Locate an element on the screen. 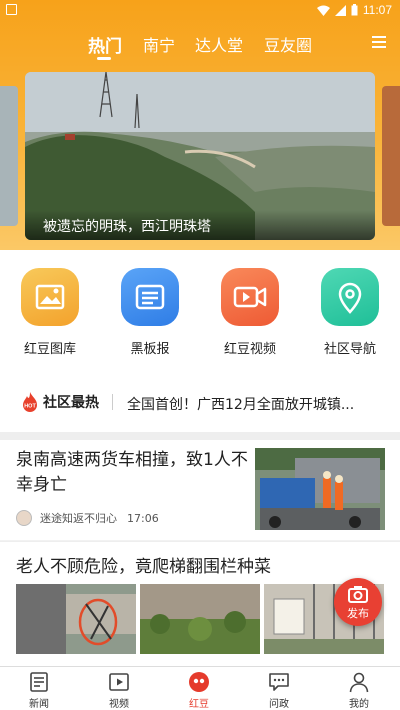 The image size is (400, 710). battery-icon is located at coordinates (354, 10).